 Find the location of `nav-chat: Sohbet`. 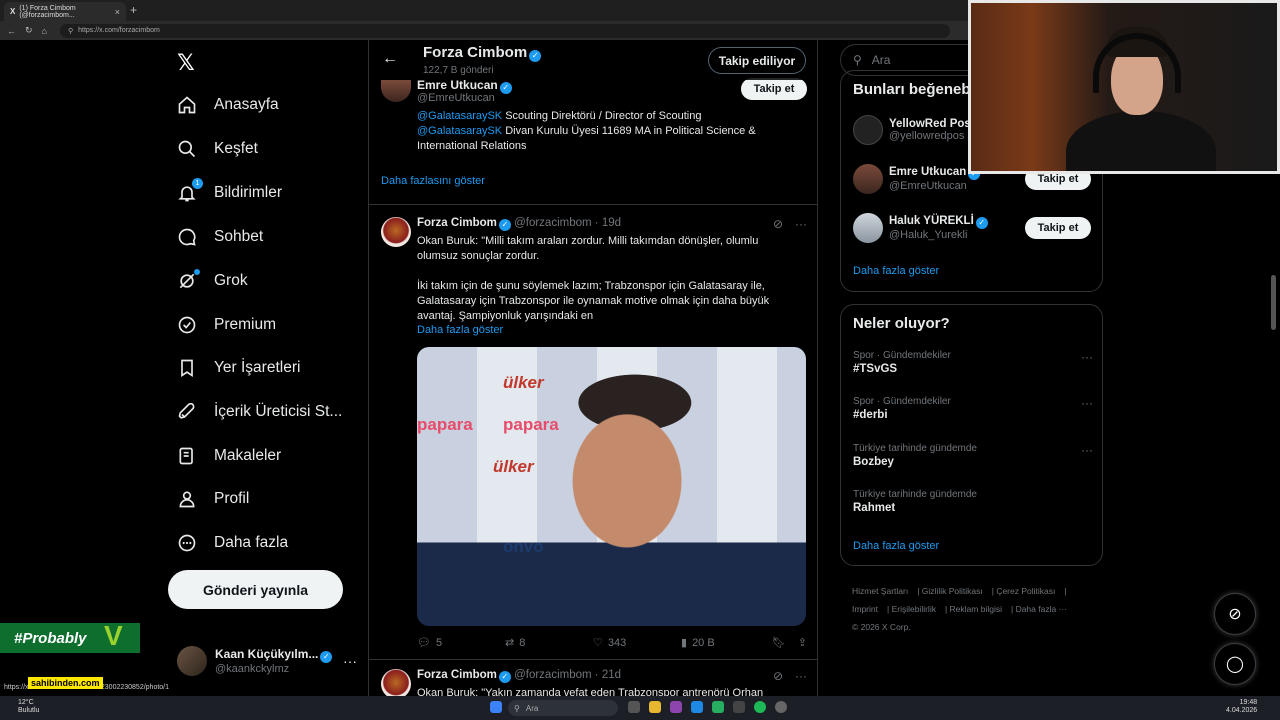

nav-chat: Sohbet is located at coordinates (219, 237).